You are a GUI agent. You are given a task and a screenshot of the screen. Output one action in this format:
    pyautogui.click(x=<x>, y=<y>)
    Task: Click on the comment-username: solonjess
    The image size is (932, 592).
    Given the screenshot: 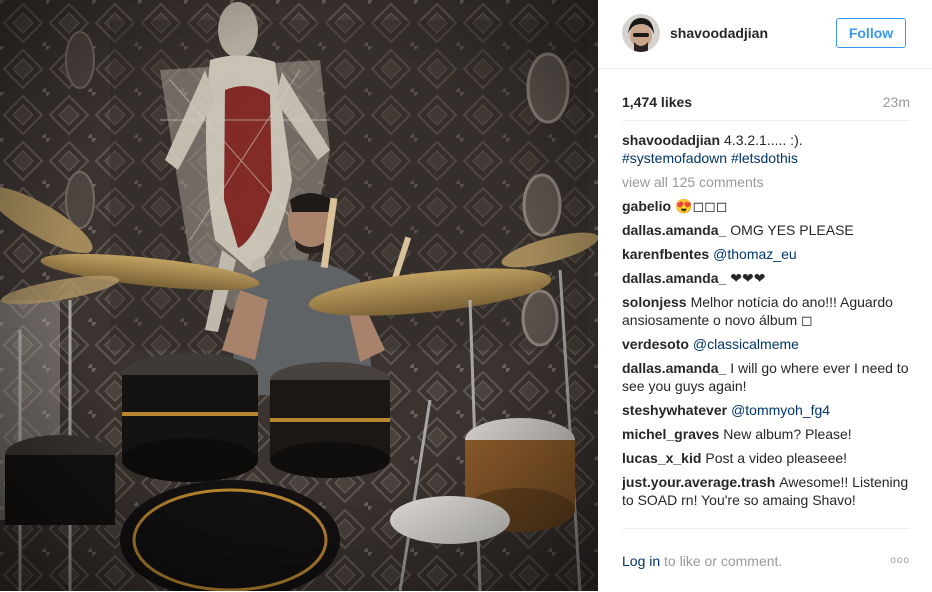 What is the action you would take?
    pyautogui.click(x=654, y=302)
    